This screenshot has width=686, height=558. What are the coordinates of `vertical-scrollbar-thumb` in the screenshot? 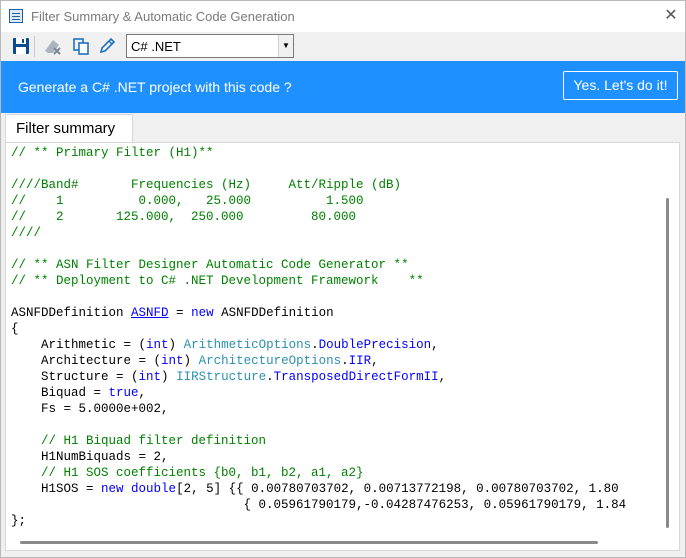 It's located at (667, 363).